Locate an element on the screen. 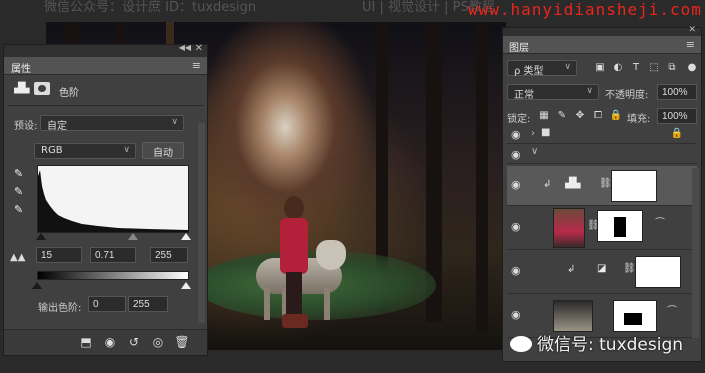 The height and width of the screenshot is (373, 705). lock-position-icon: ✥ is located at coordinates (580, 116).